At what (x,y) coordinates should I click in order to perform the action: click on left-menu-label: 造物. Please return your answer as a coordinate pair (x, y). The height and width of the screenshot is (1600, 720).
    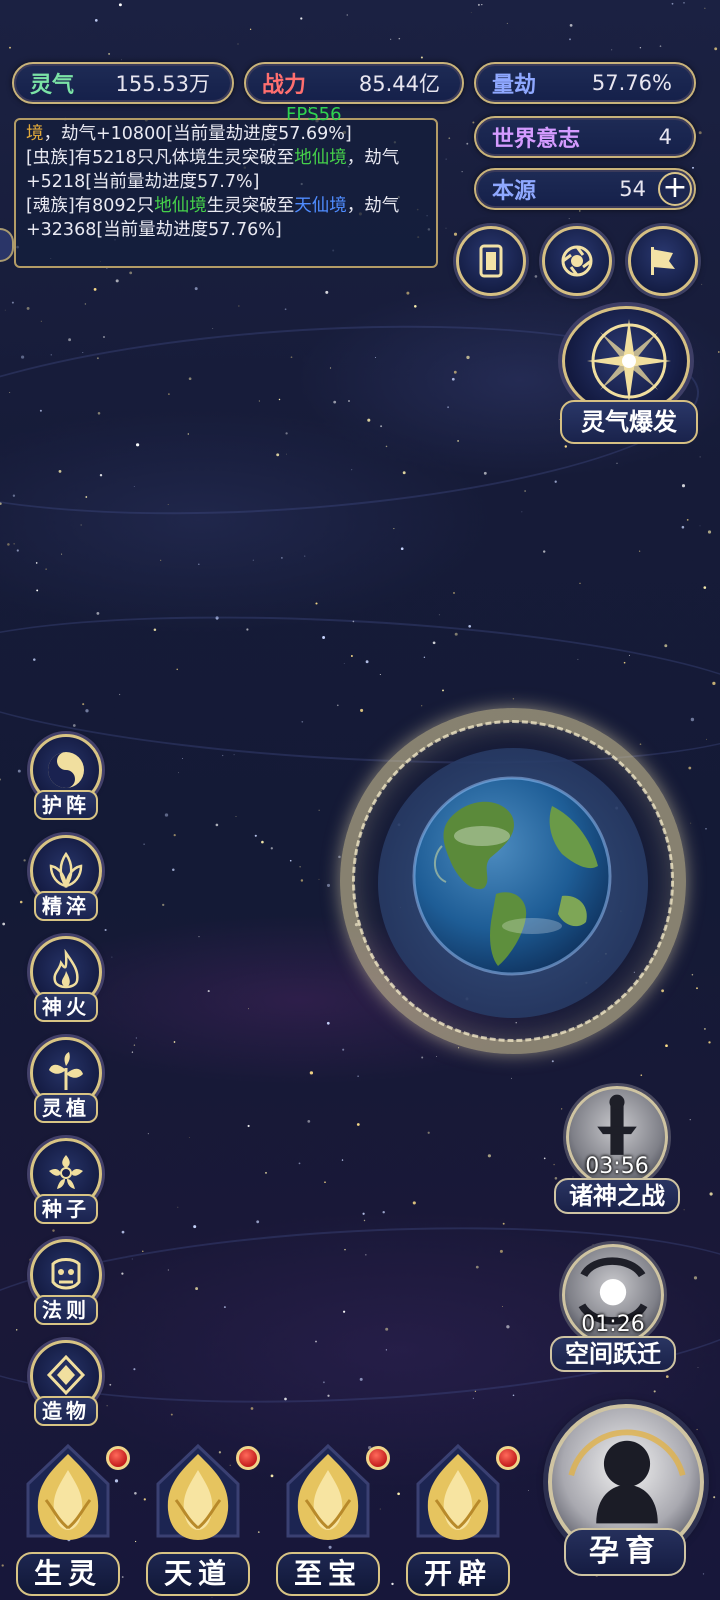
    Looking at the image, I should click on (66, 1411).